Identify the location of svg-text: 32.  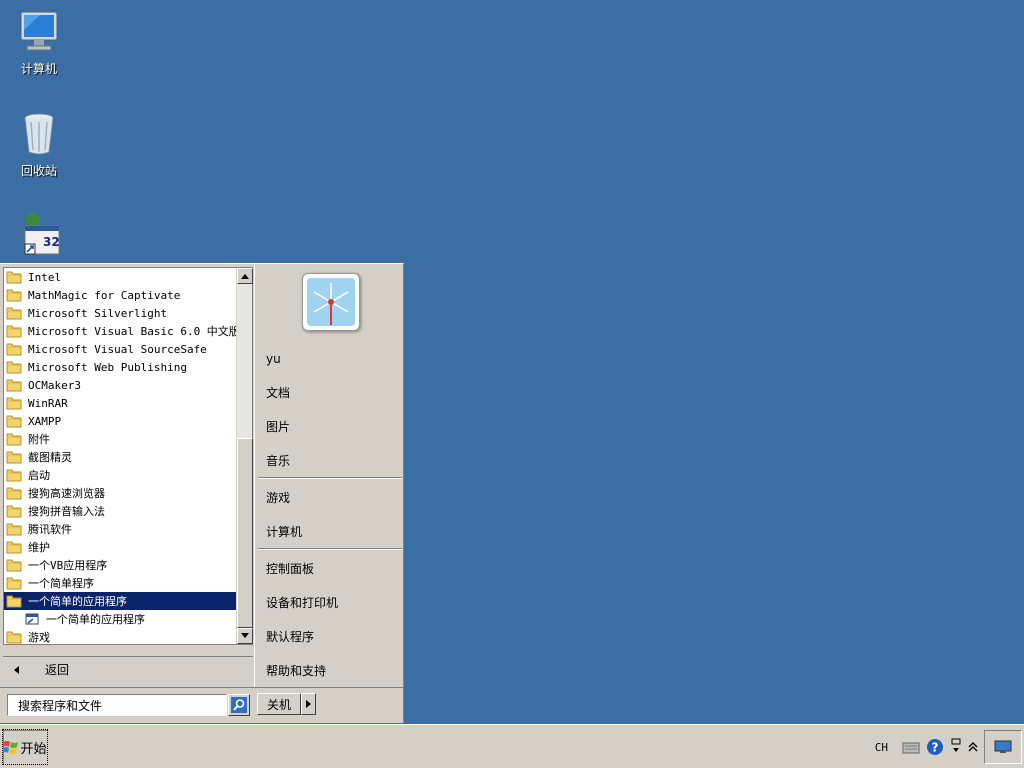
(51, 242).